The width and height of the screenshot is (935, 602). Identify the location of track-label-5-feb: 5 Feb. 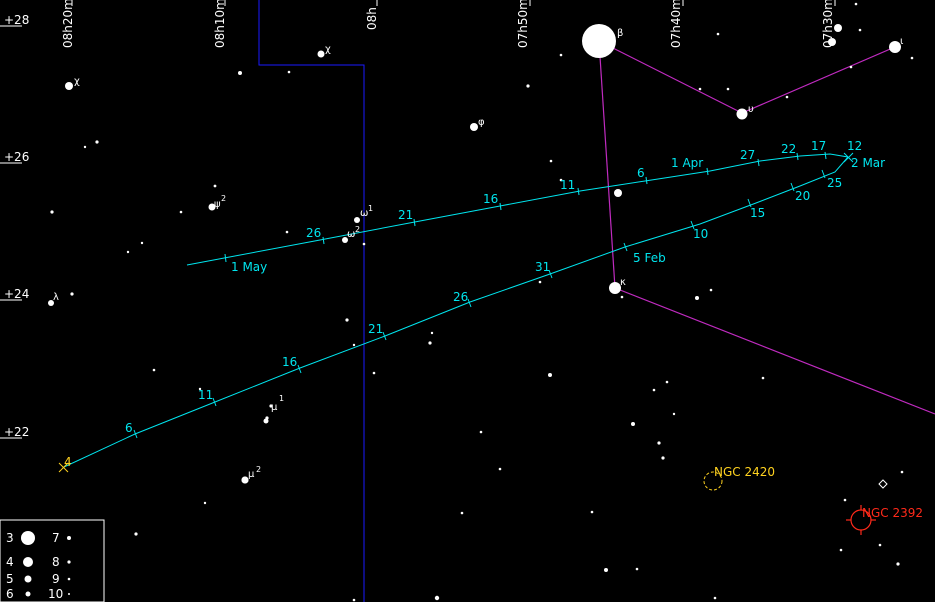
(649, 258).